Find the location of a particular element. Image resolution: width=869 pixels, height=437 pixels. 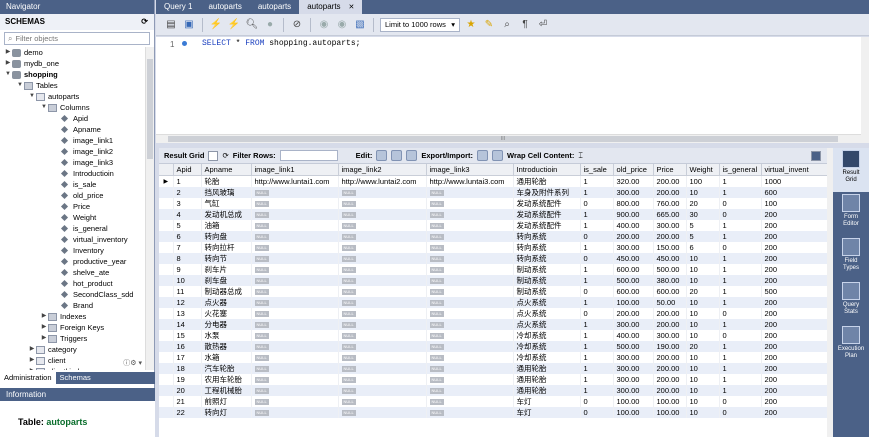

tree-item: ▼ autoparts is located at coordinates (72, 96).